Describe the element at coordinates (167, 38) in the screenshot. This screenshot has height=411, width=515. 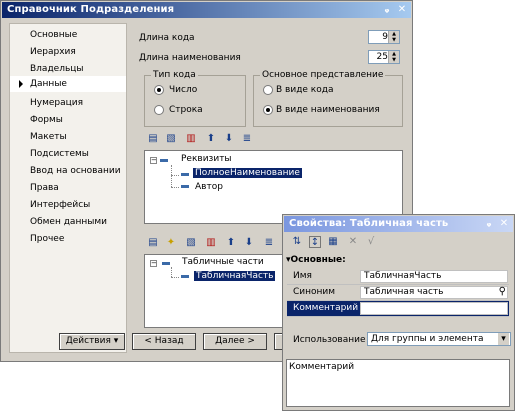
I see `code-length-label: Длина кода` at that location.